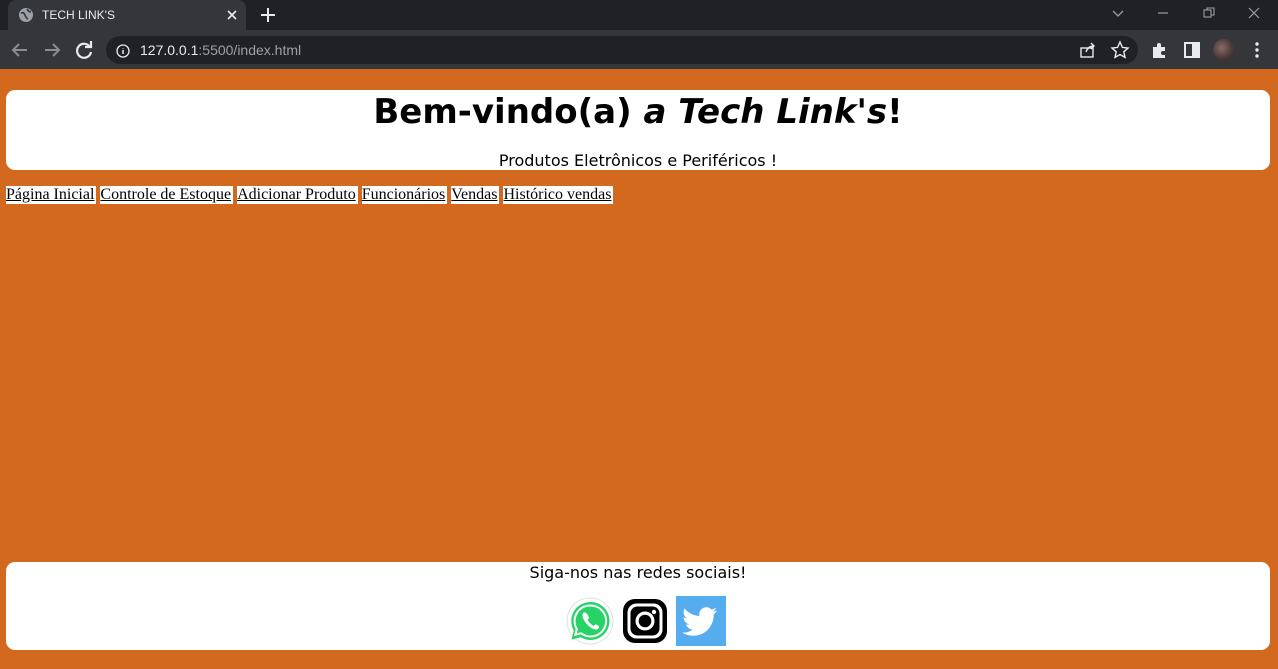 This screenshot has height=669, width=1278. I want to click on side-panel-icon, so click(1192, 50).